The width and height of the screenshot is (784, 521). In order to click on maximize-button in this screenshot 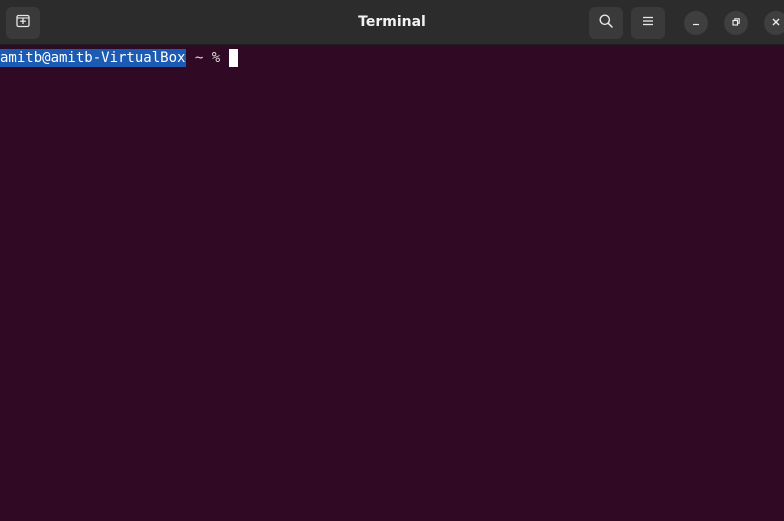, I will do `click(736, 23)`.